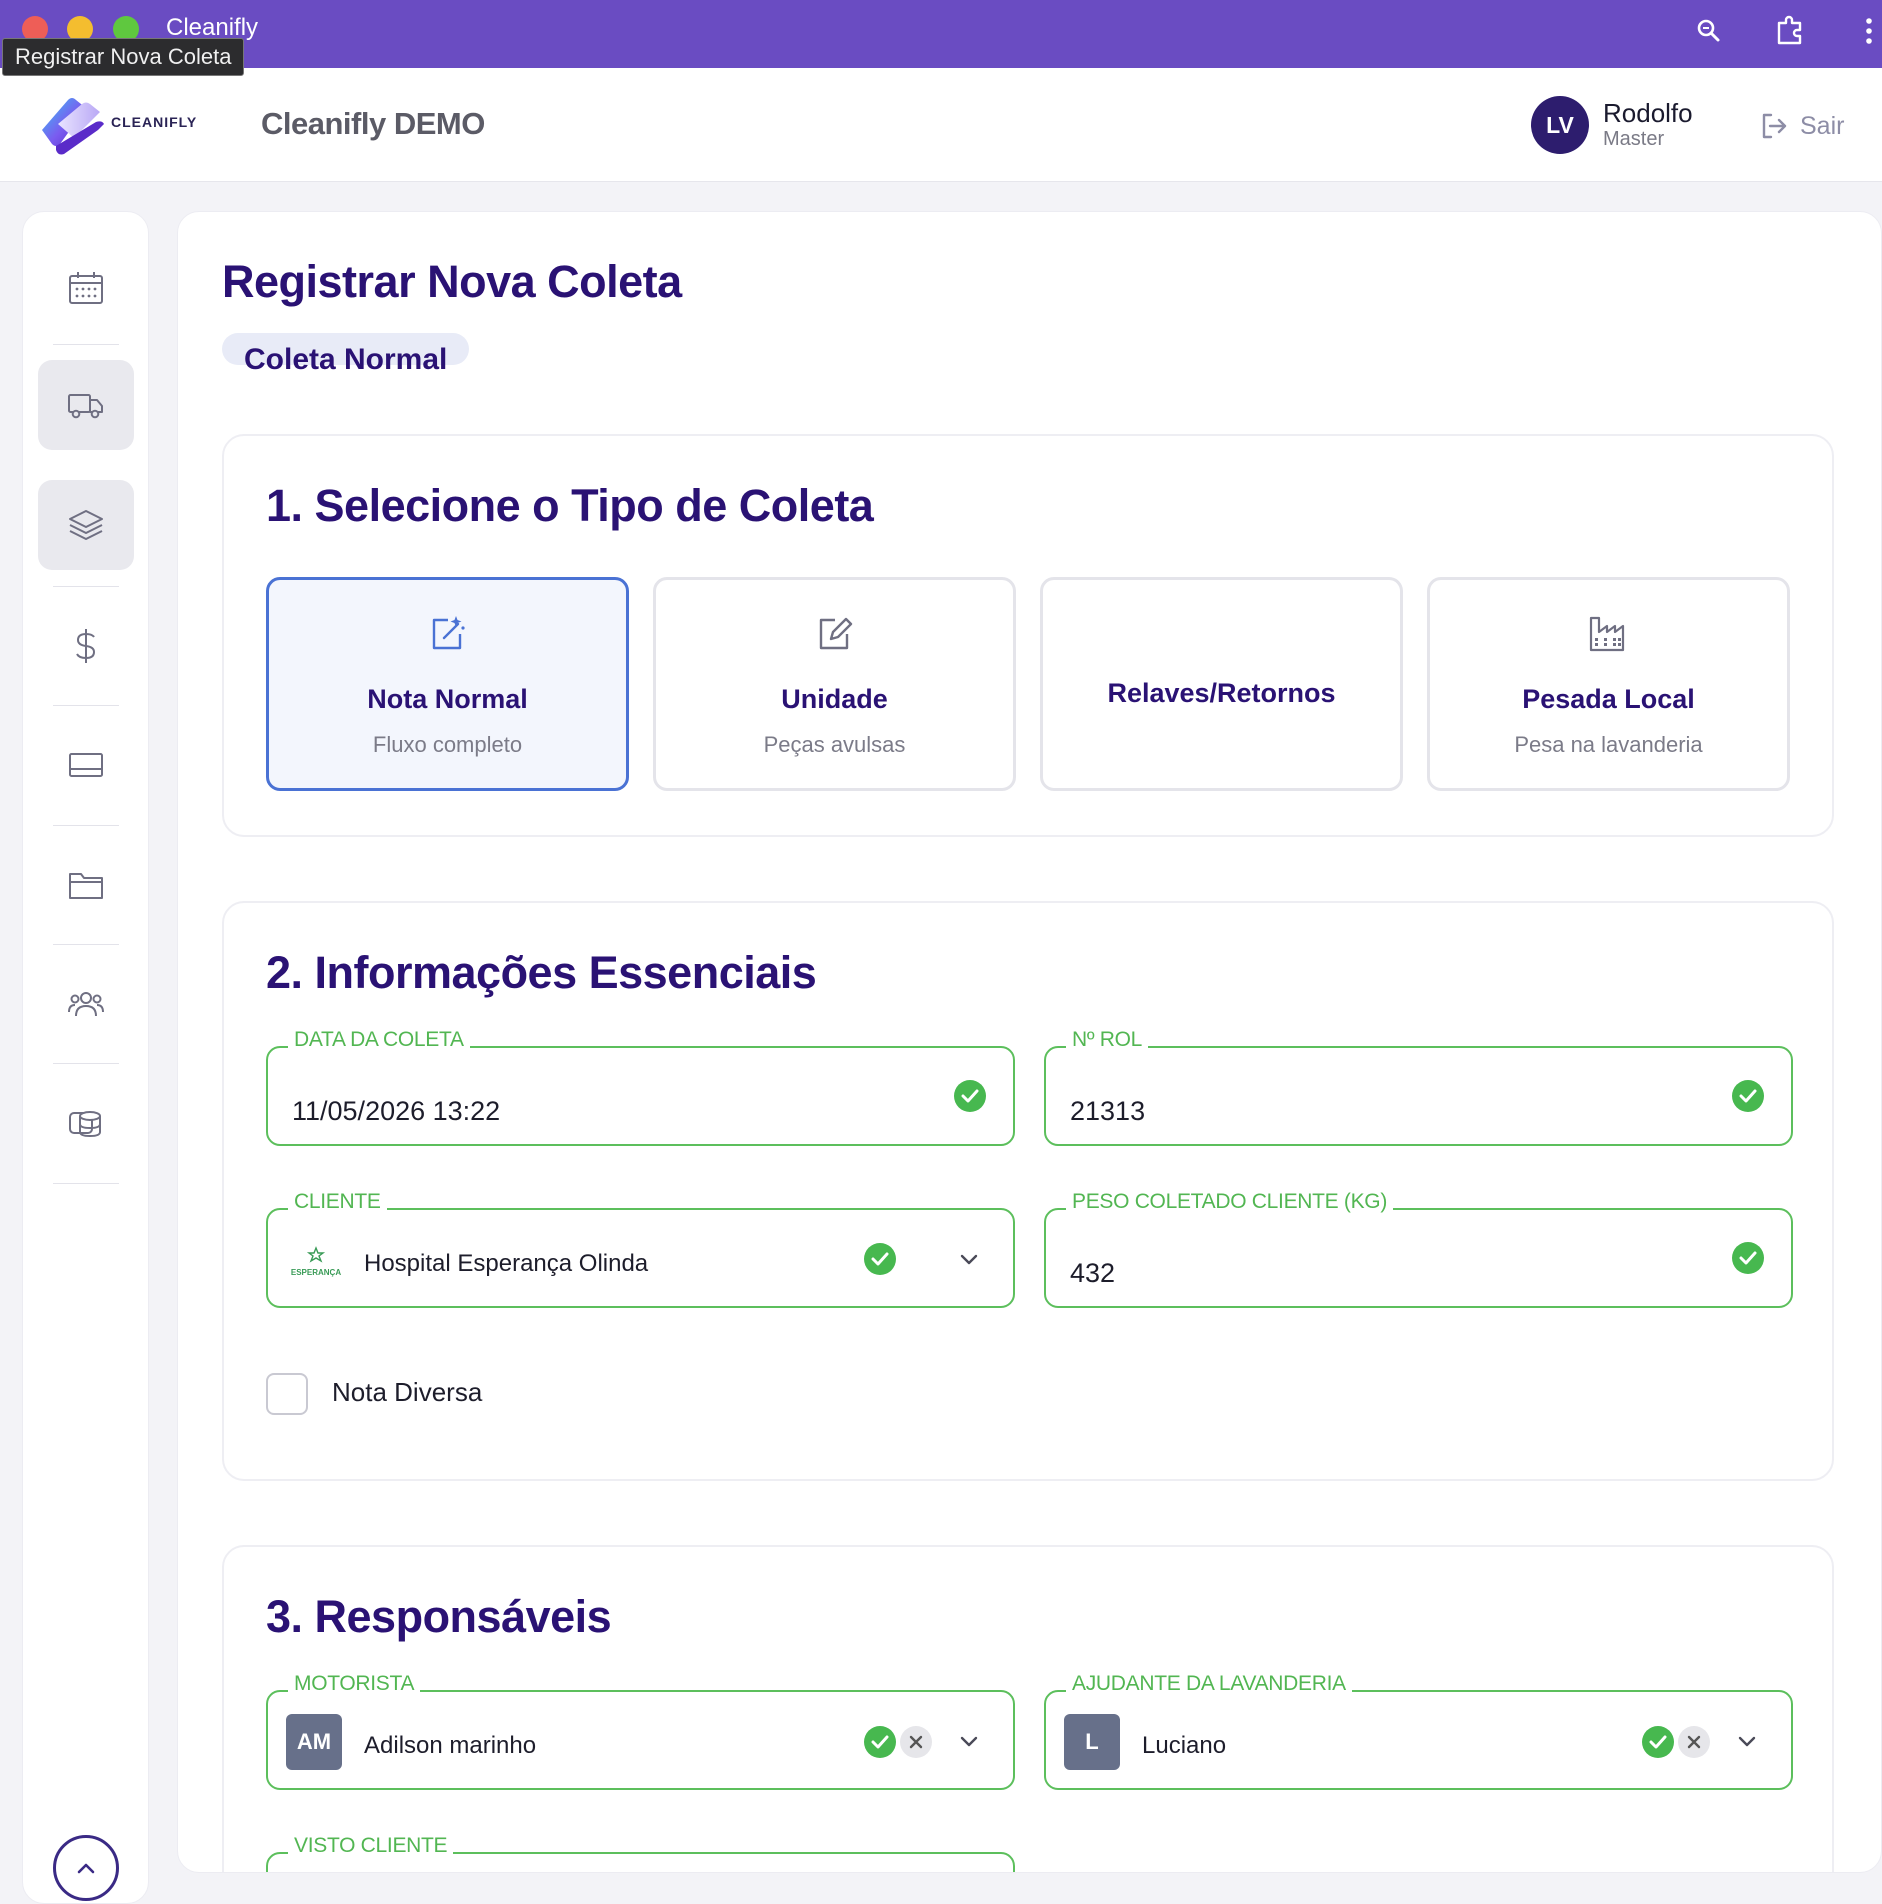  I want to click on user-avatar: LV, so click(1560, 125).